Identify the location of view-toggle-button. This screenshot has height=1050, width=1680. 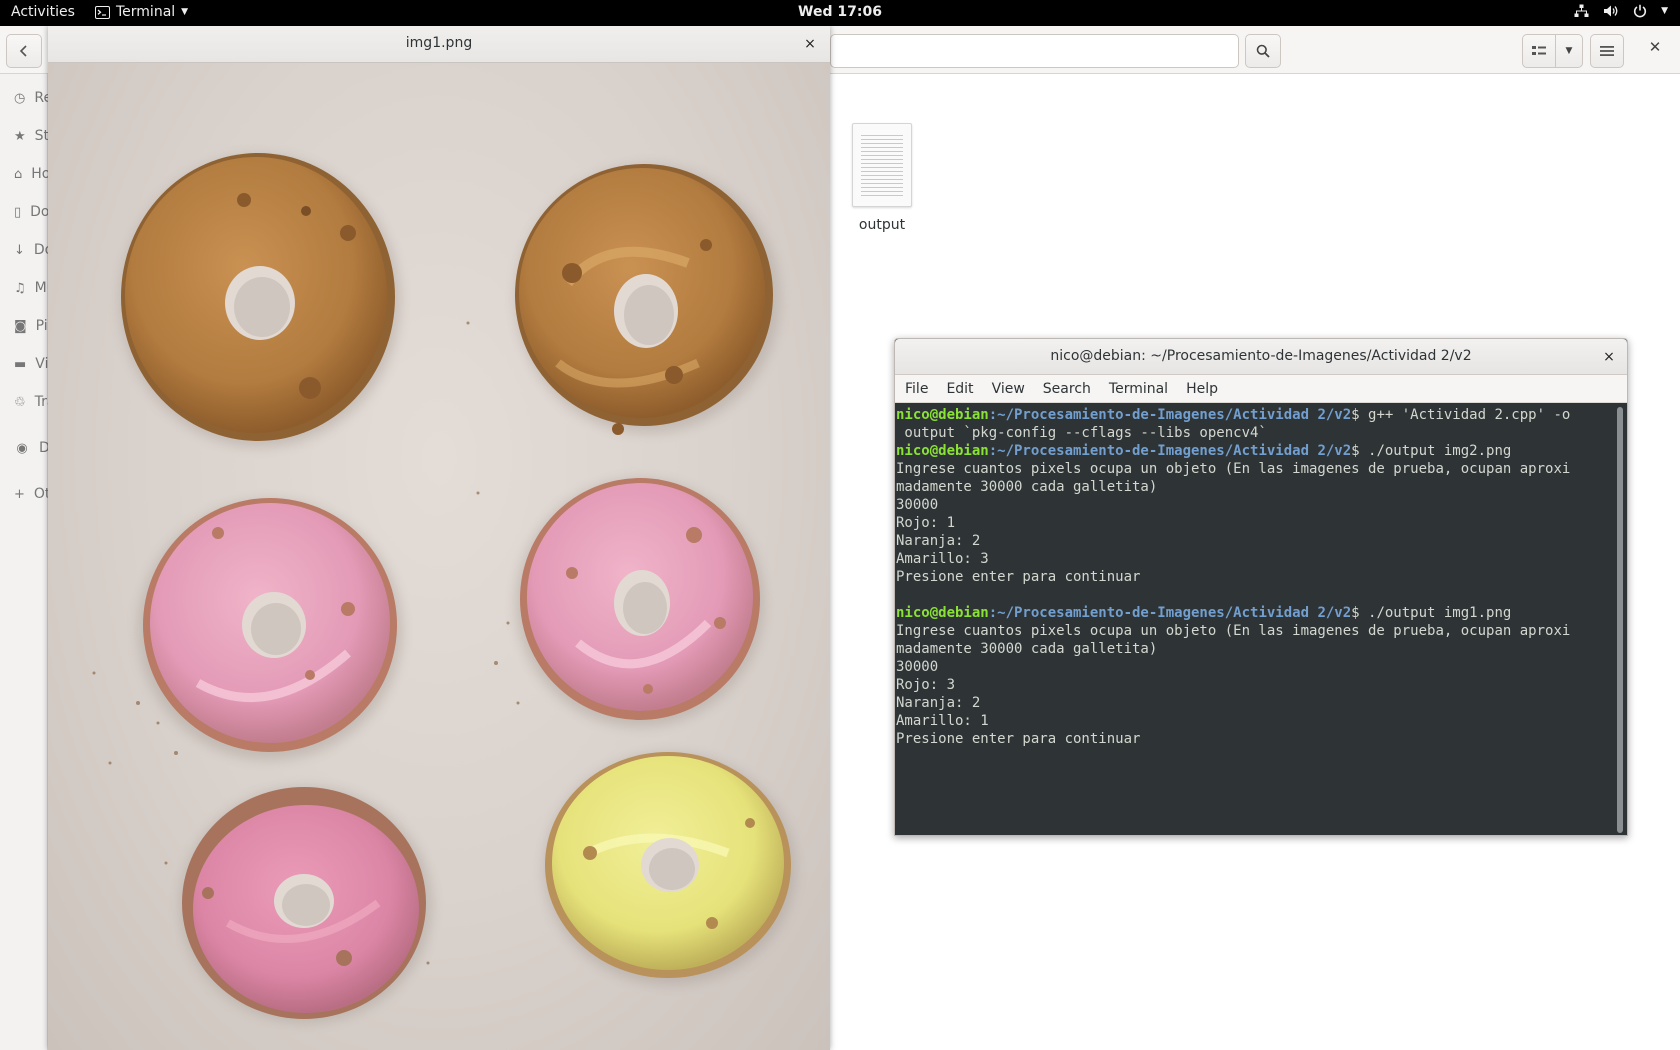
(1539, 51).